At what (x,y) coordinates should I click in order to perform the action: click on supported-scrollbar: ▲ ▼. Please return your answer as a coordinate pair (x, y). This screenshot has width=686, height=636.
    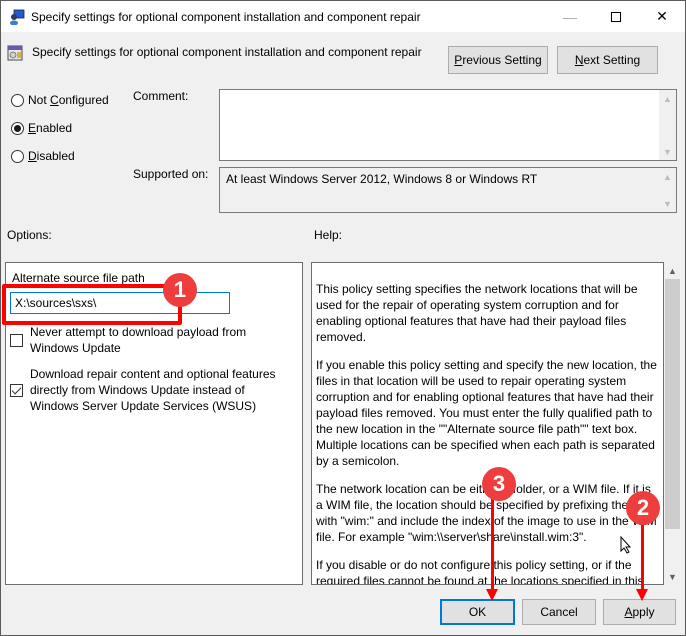
    Looking at the image, I should click on (667, 190).